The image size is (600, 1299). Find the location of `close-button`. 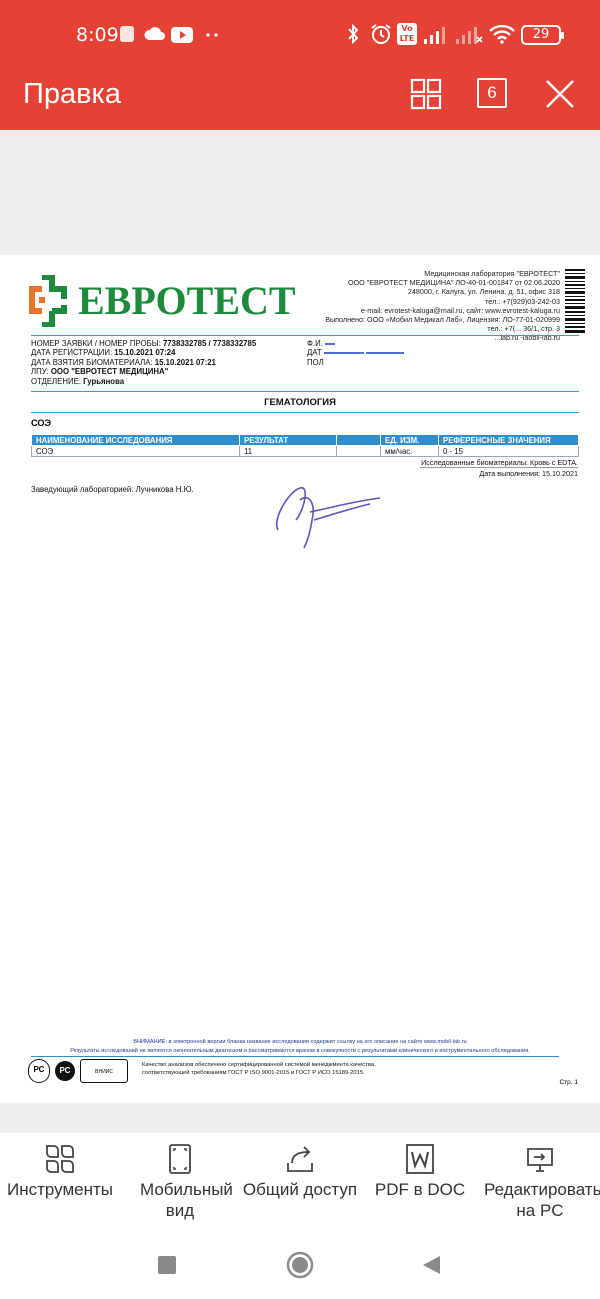

close-button is located at coordinates (560, 94).